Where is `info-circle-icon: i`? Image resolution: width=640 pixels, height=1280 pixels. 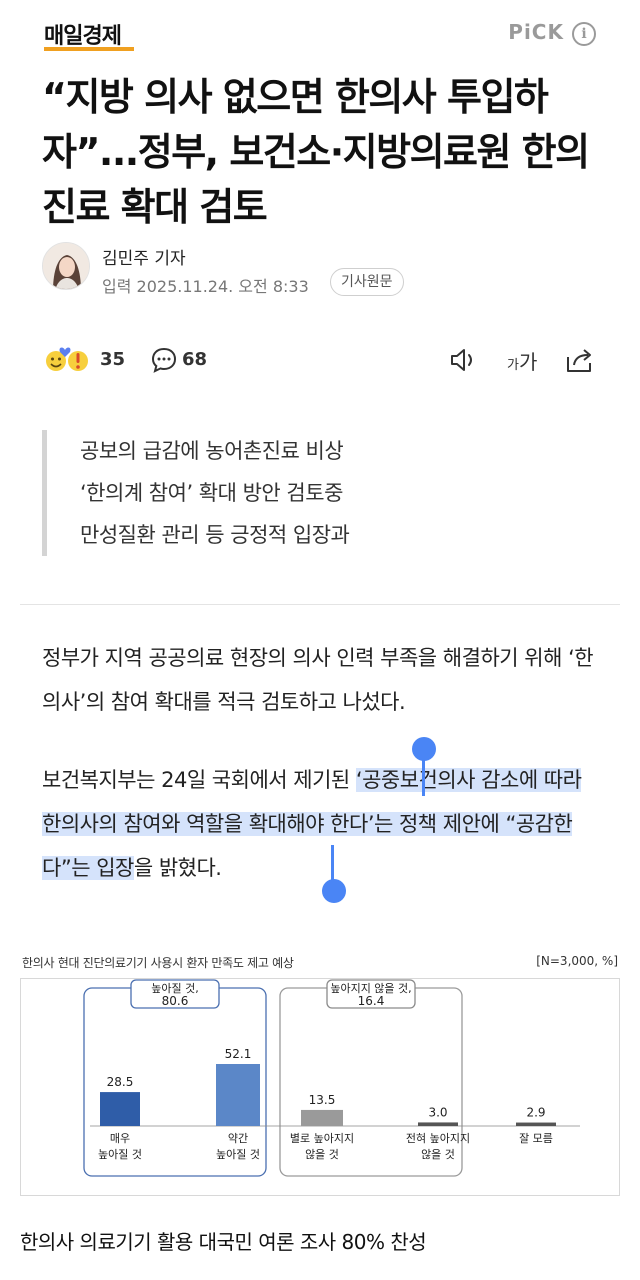 info-circle-icon: i is located at coordinates (584, 34).